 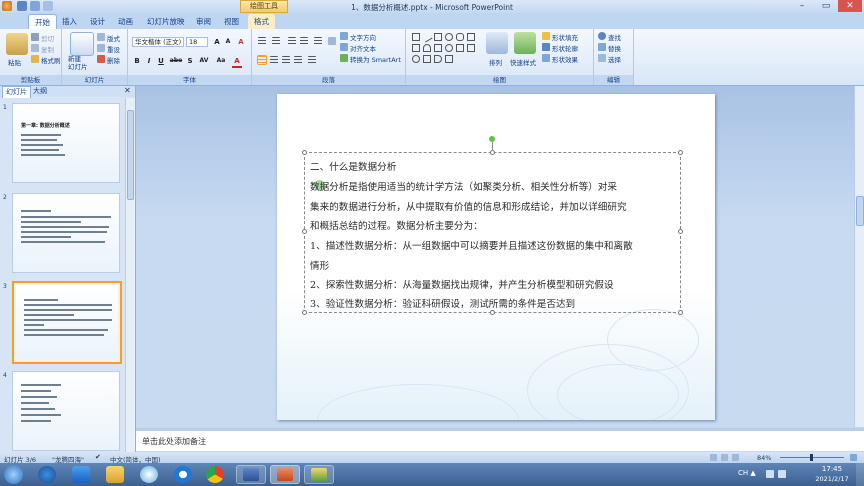 What do you see at coordinates (47, 38) in the screenshot?
I see `cut-button: 剪切` at bounding box center [47, 38].